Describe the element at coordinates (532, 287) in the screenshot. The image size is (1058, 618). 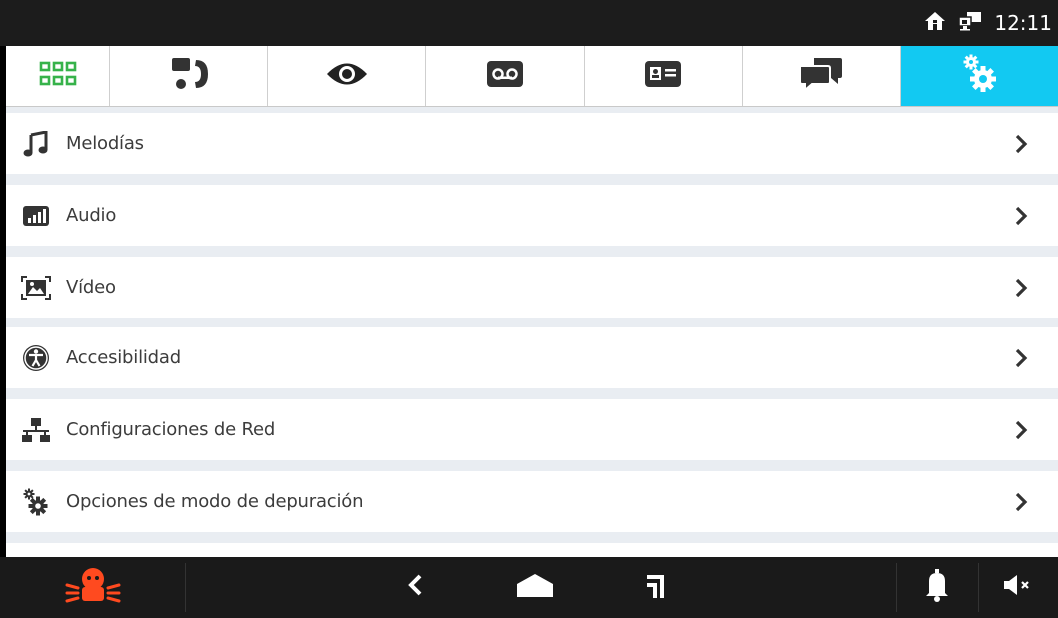
I see `settings-item-video: Vídeo` at that location.